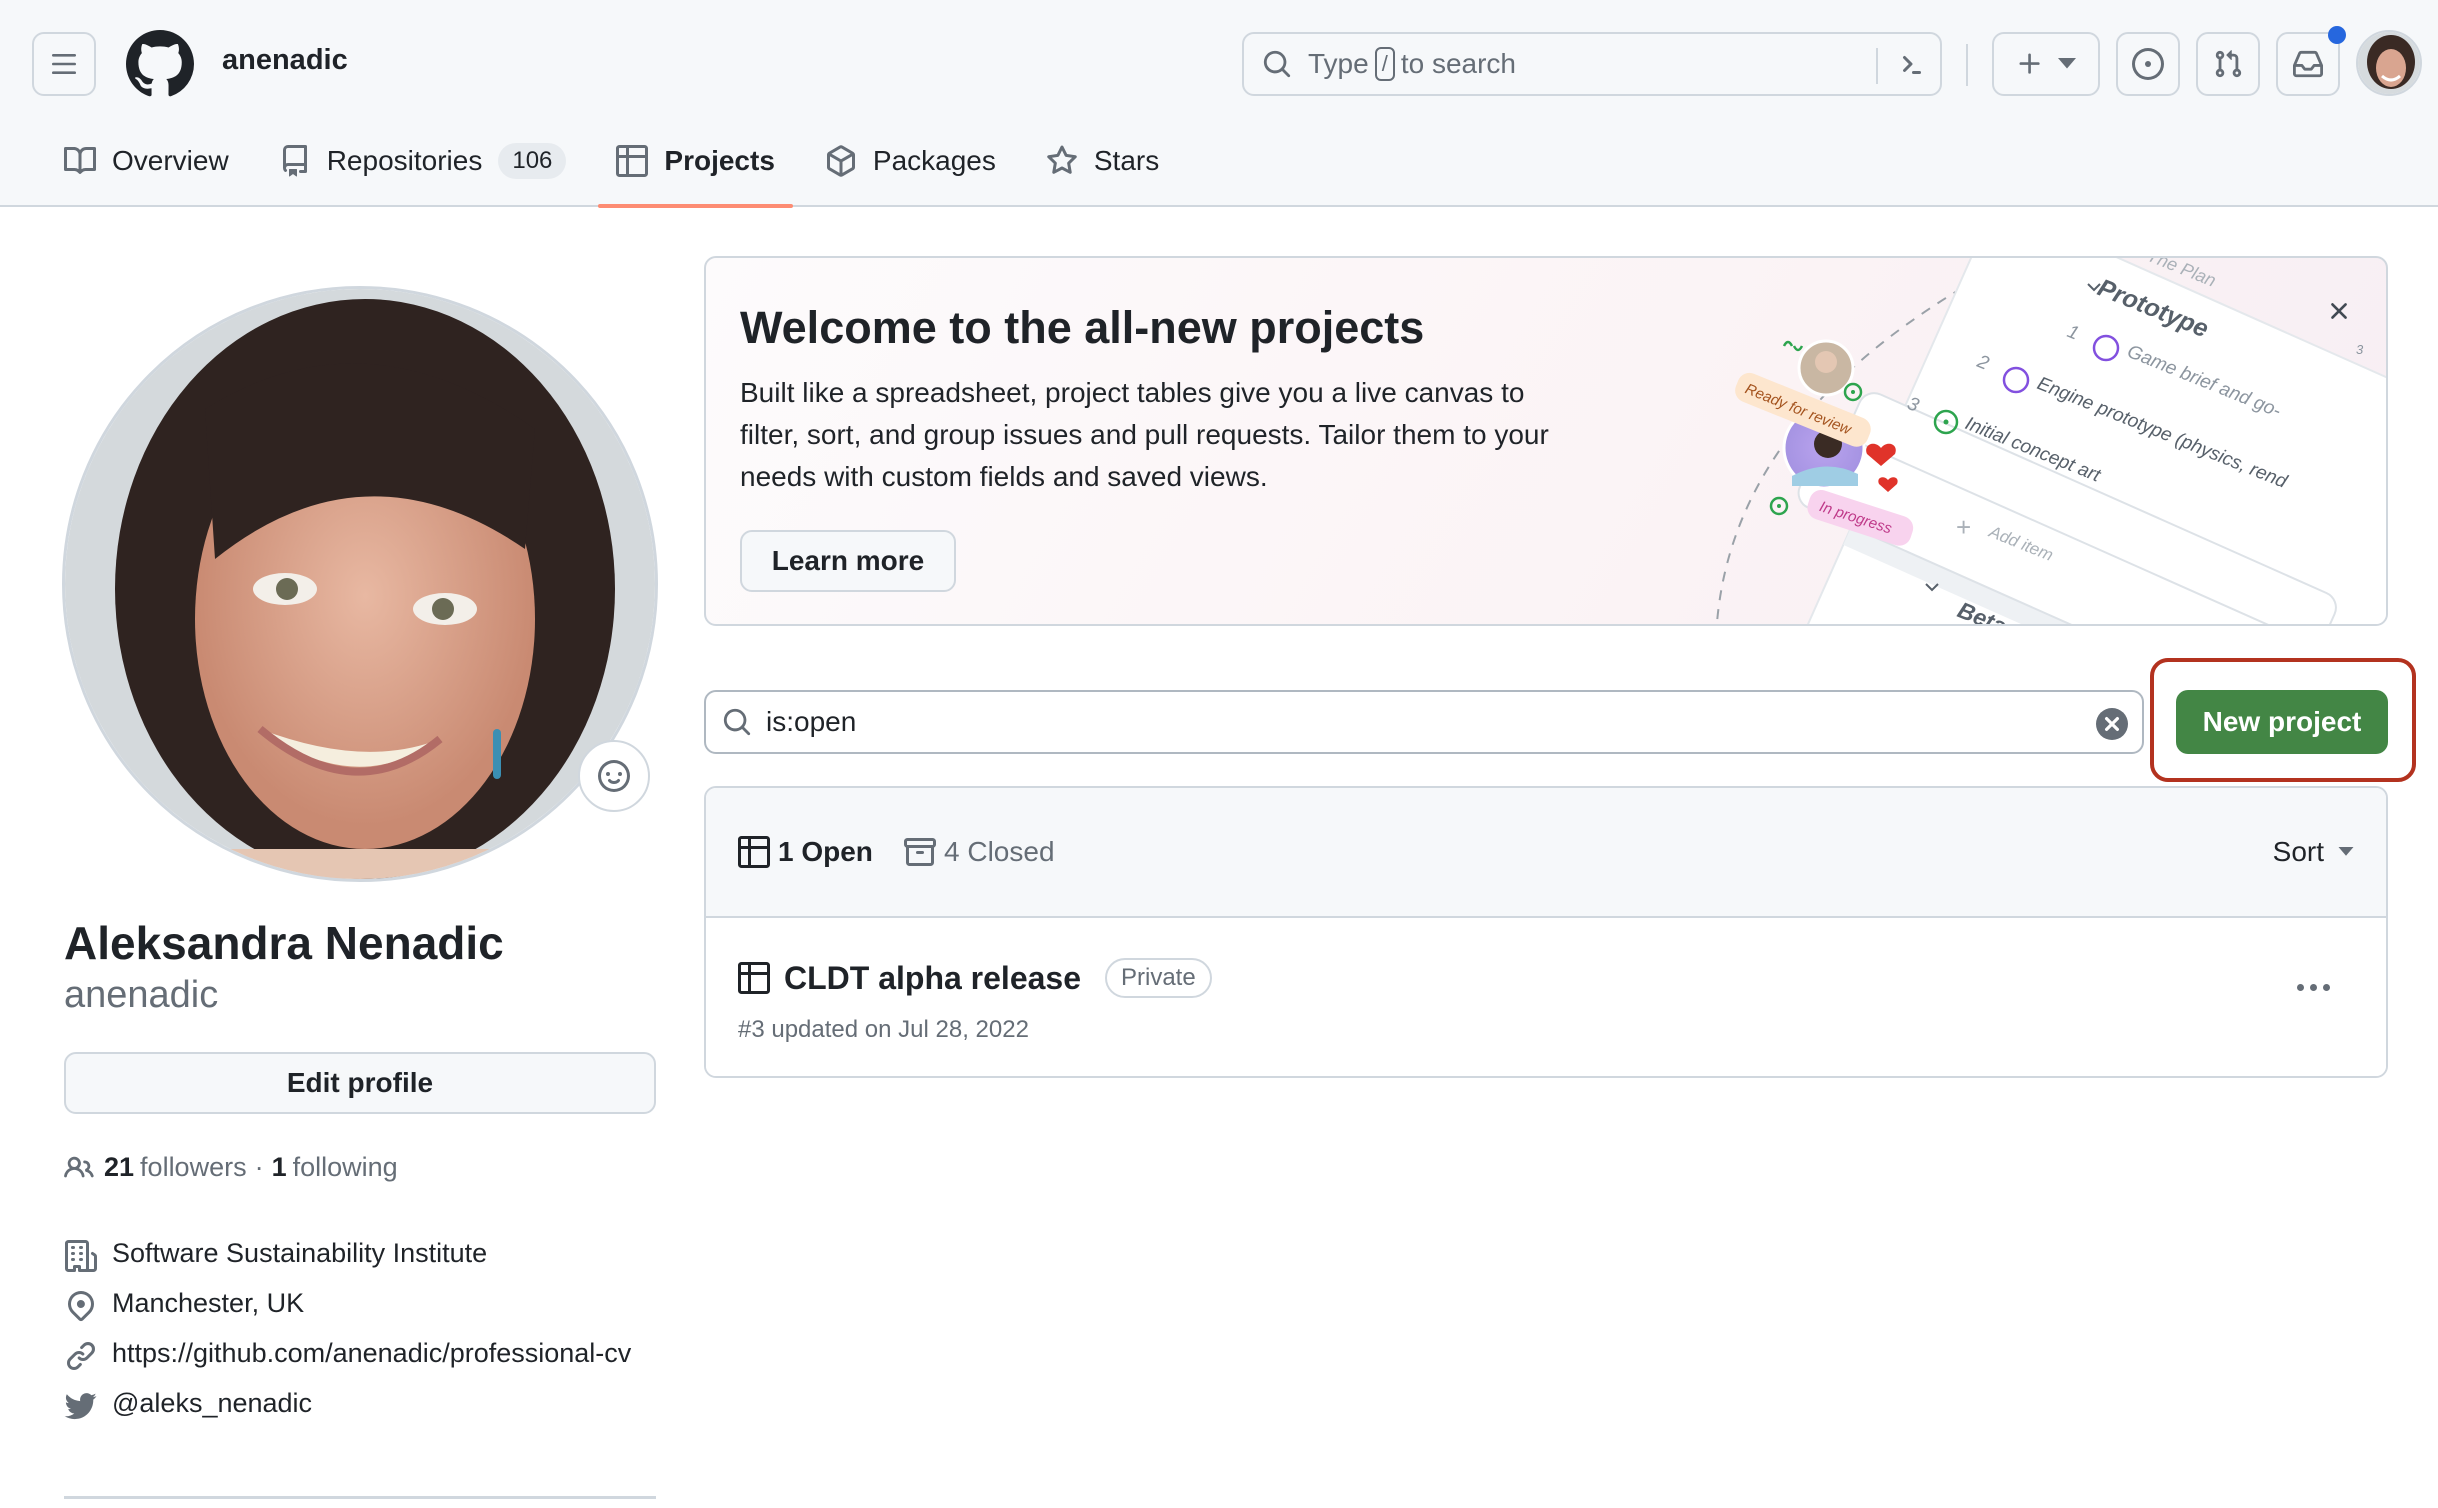 This screenshot has height=1508, width=2438. I want to click on project-options-button, so click(2313, 987).